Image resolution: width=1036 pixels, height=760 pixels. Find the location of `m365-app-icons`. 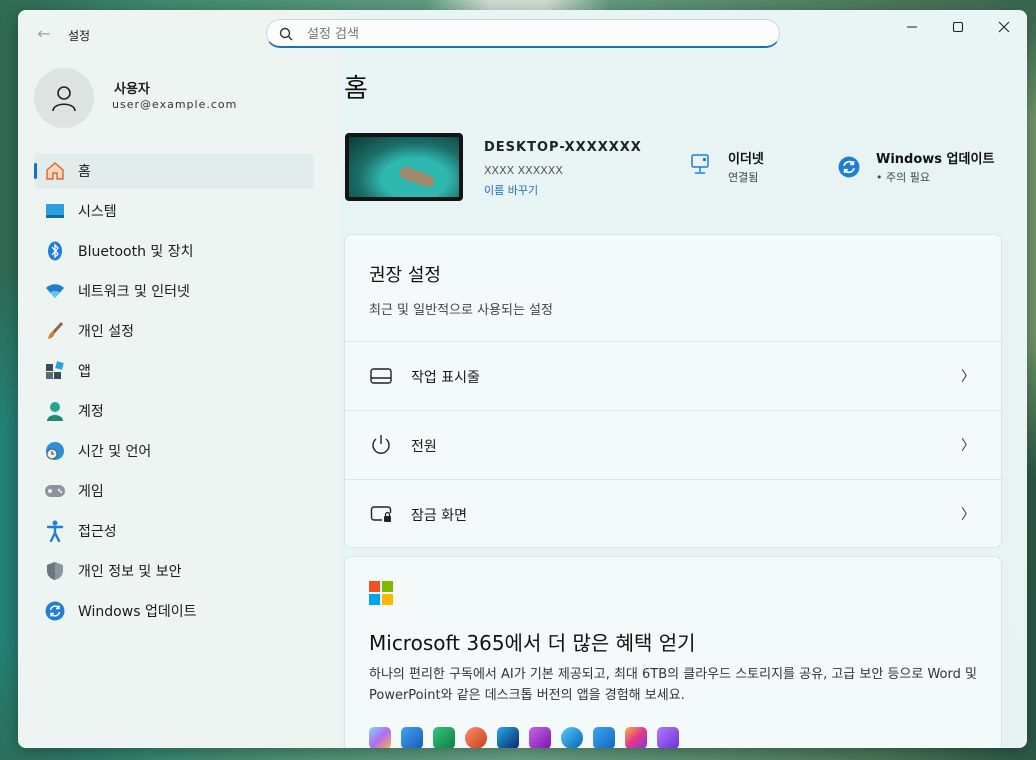

m365-app-icons is located at coordinates (529, 737).